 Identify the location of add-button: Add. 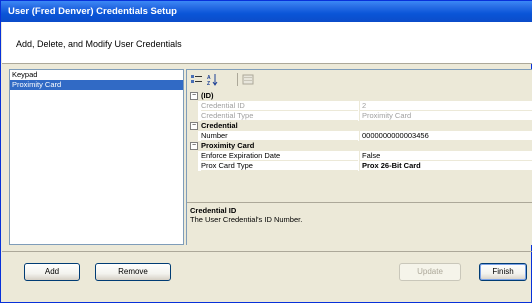
(52, 272).